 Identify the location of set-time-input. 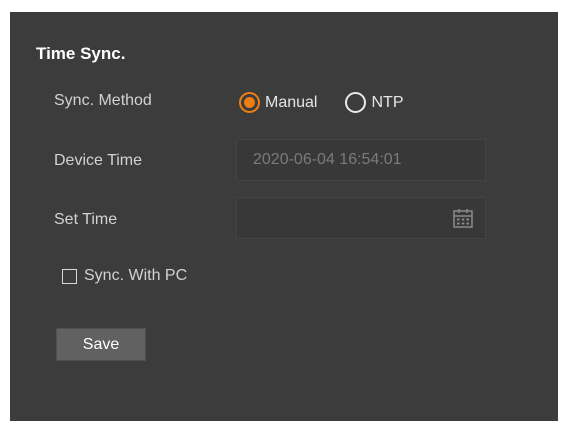
(361, 218).